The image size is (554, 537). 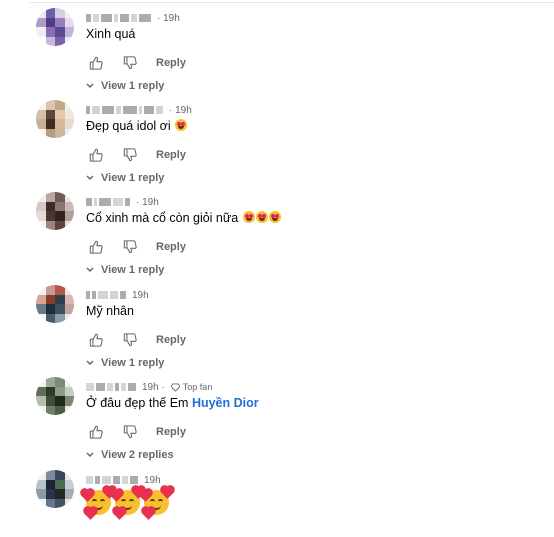 What do you see at coordinates (197, 387) in the screenshot?
I see `top-fan-label: Top fan` at bounding box center [197, 387].